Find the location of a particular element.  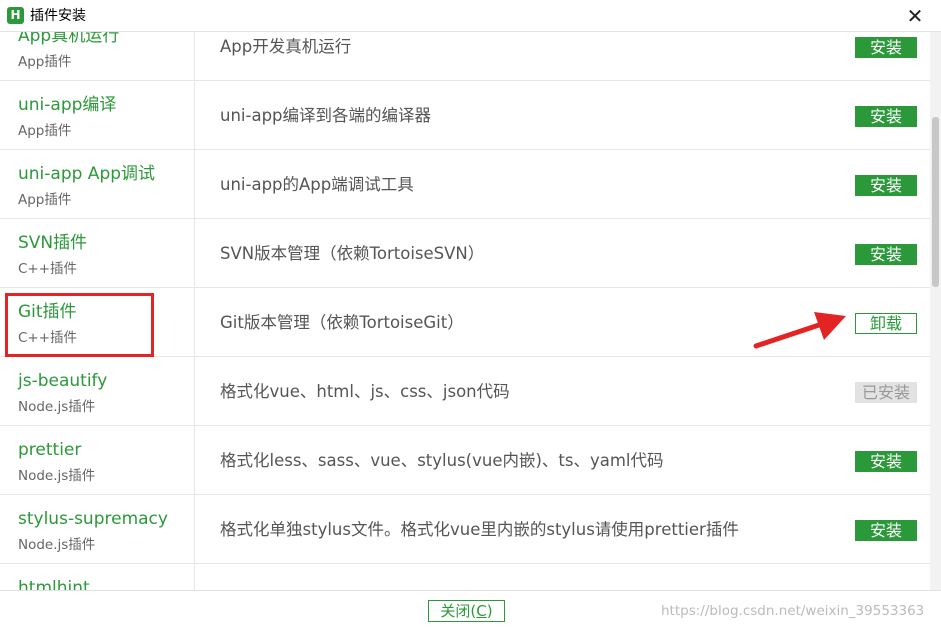

plugin-row: Git插件 C++插件 Git版本管理（依赖TortoiseGit） 卸载 is located at coordinates (465, 322).